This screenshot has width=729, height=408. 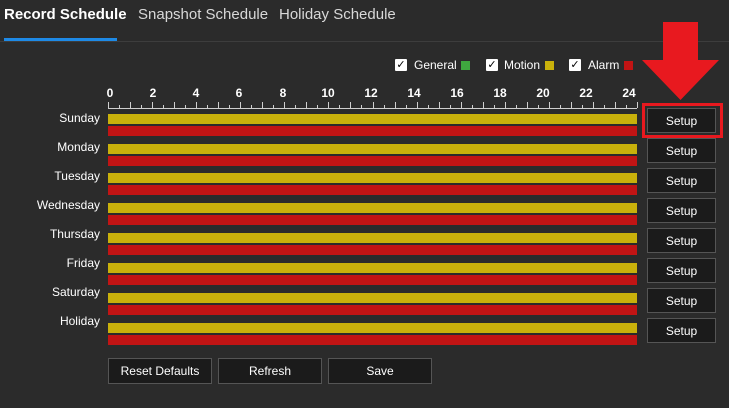 What do you see at coordinates (543, 93) in the screenshot?
I see `hour-label: 20` at bounding box center [543, 93].